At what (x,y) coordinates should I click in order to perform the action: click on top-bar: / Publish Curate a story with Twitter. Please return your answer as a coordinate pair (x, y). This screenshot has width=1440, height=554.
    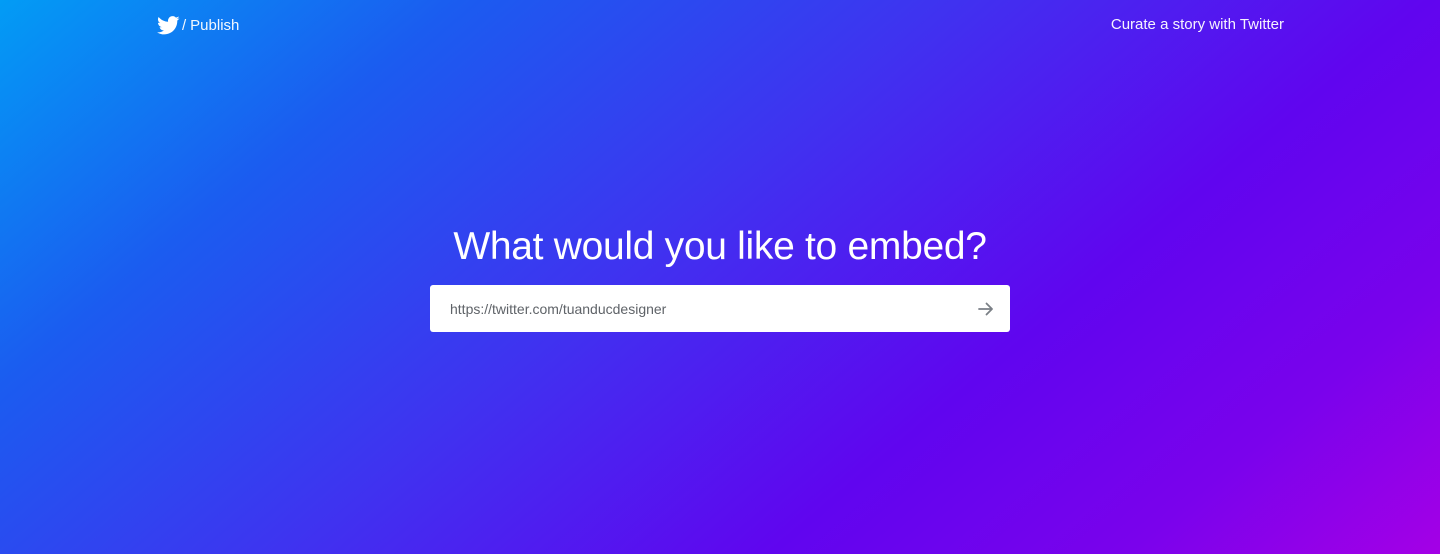
    Looking at the image, I should click on (720, 25).